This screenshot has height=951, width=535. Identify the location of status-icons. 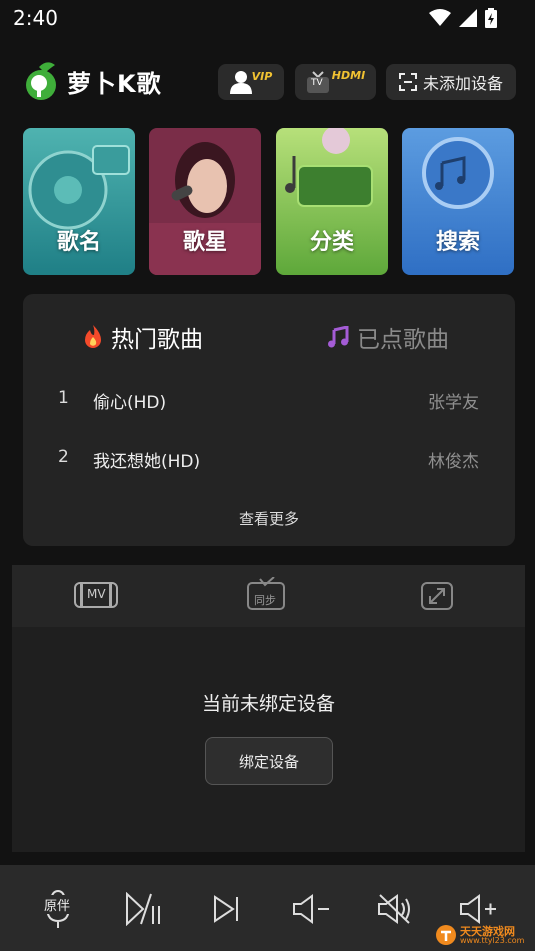
(463, 18).